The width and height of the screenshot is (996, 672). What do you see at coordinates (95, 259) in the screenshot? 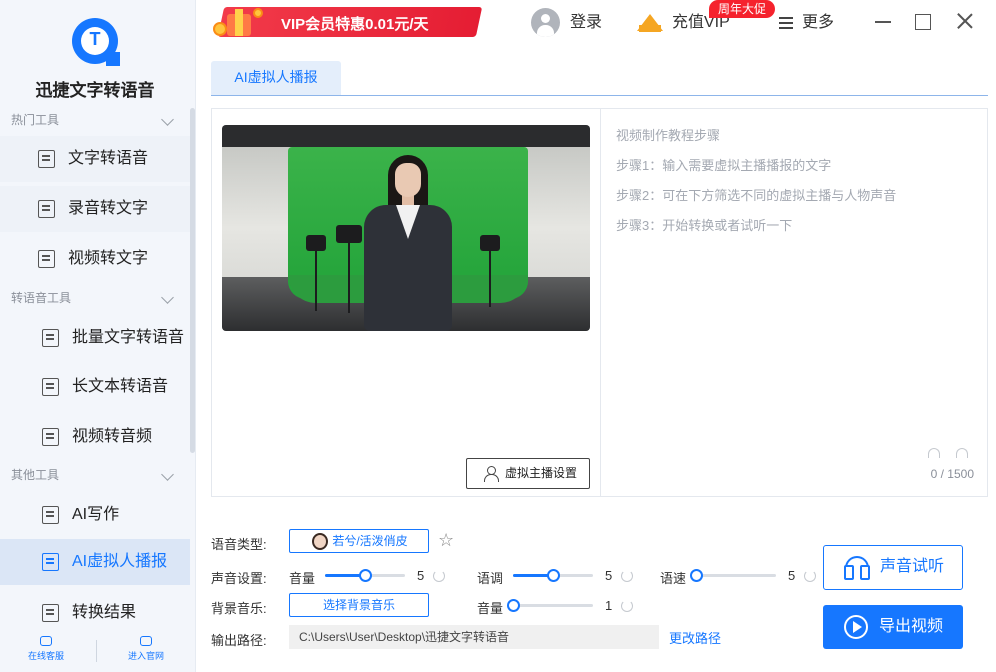
I see `sidebar-item-video-to-text: 视频转文字` at bounding box center [95, 259].